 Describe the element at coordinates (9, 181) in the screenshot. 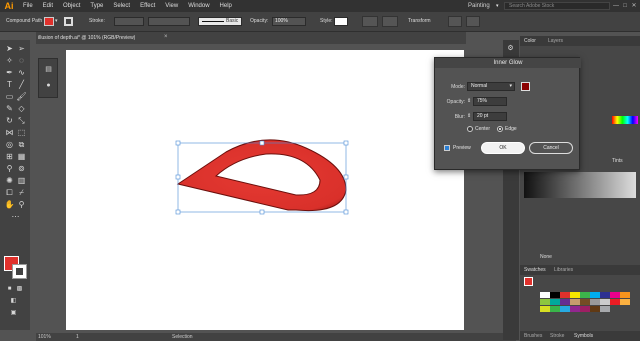

I see `symbol-sprayer-icon: ✺` at that location.